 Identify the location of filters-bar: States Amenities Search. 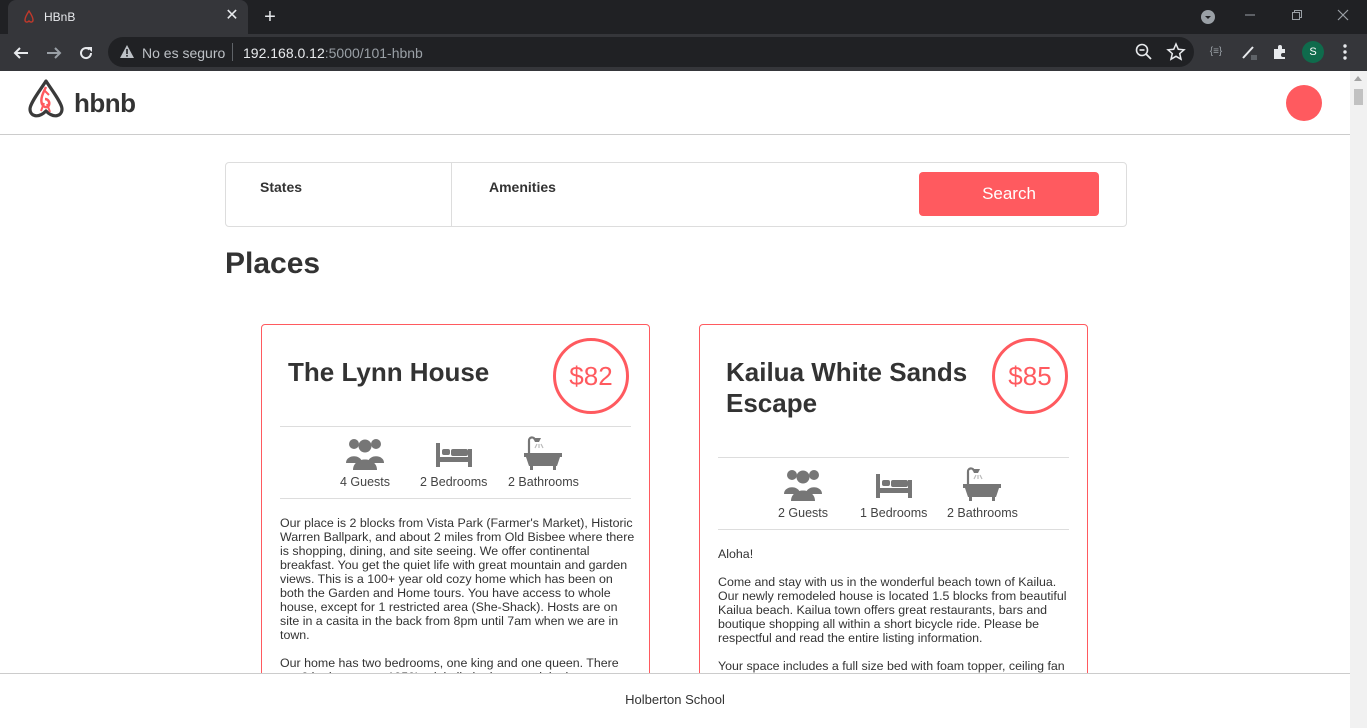
(676, 194).